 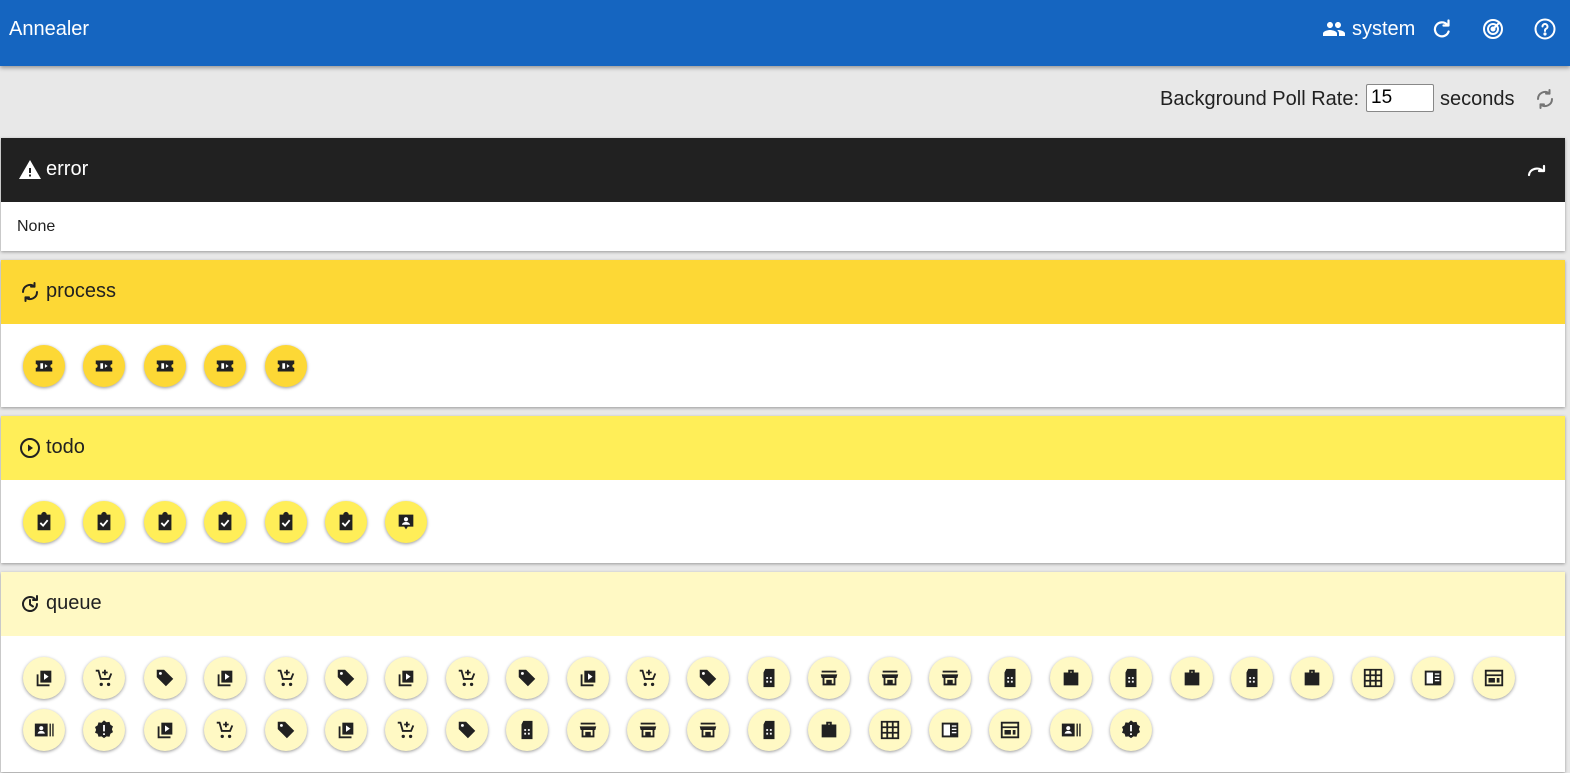 What do you see at coordinates (1442, 29) in the screenshot?
I see `refresh-icon` at bounding box center [1442, 29].